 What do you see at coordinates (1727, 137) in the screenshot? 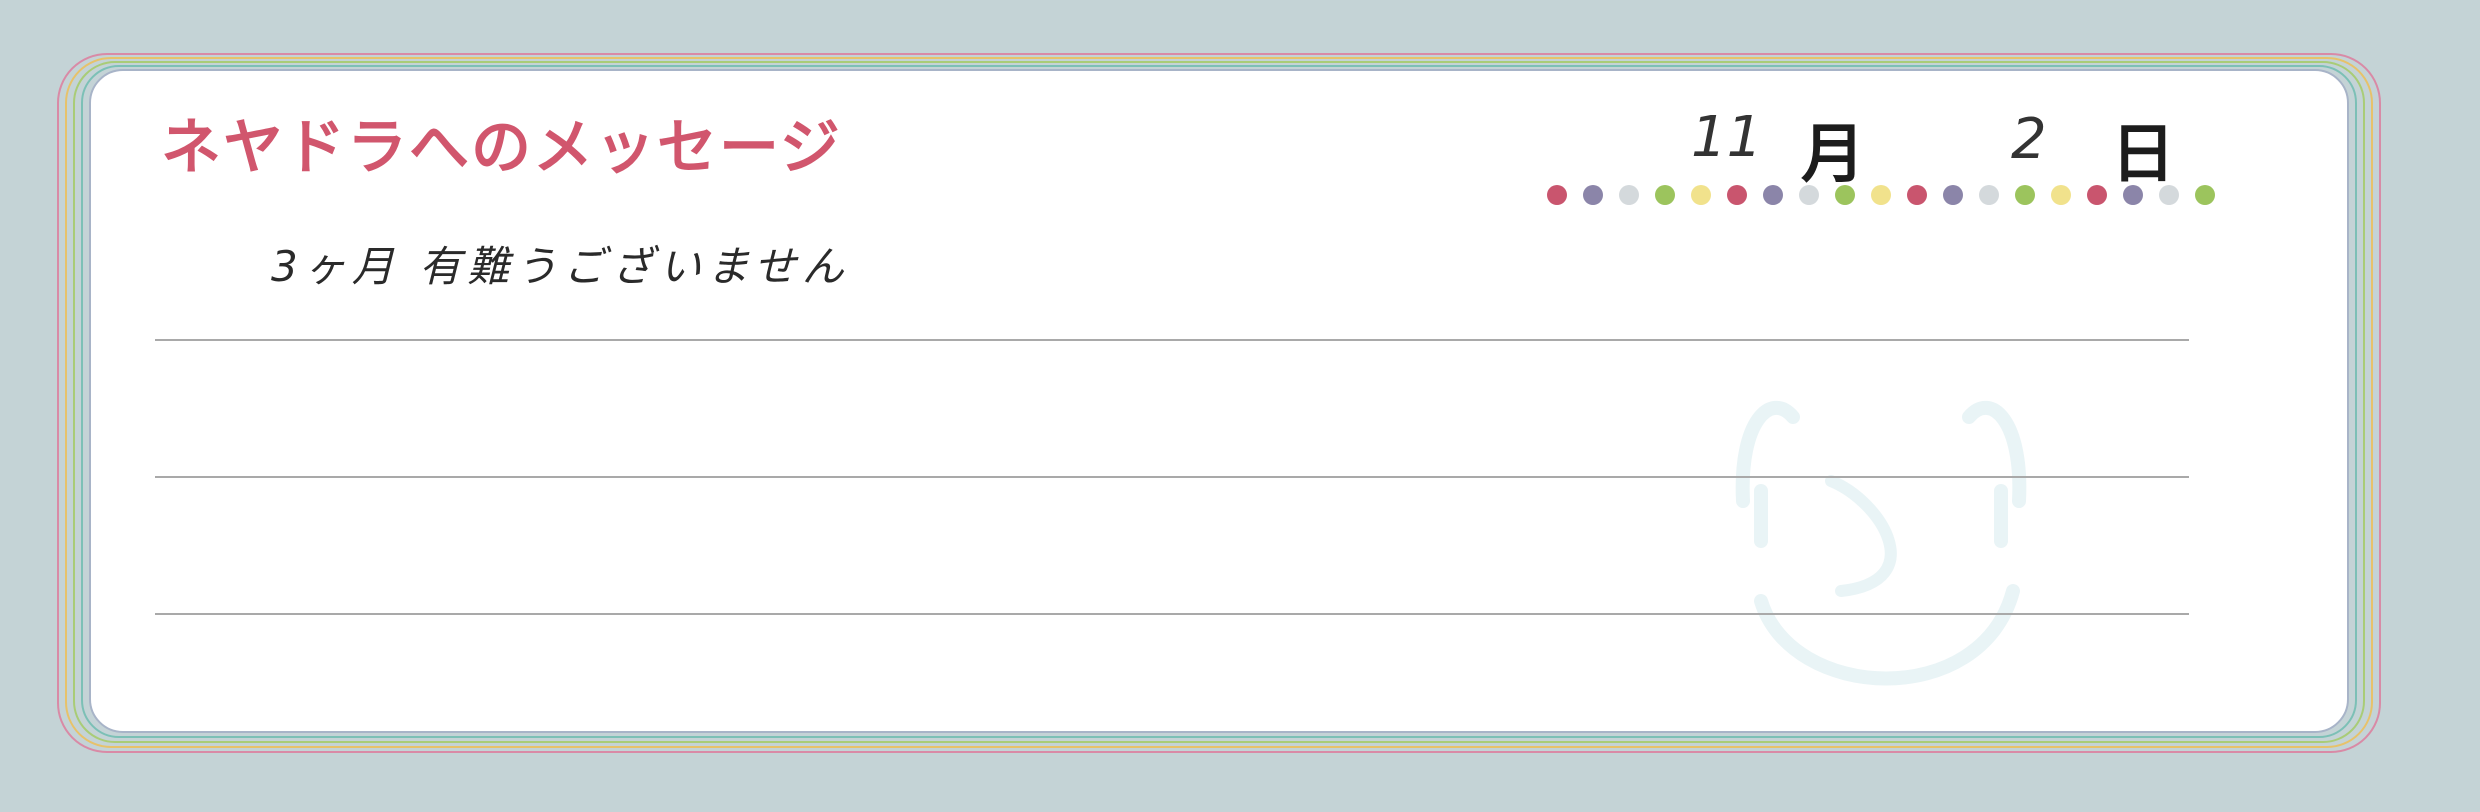
I see `date-month-value: 11` at bounding box center [1727, 137].